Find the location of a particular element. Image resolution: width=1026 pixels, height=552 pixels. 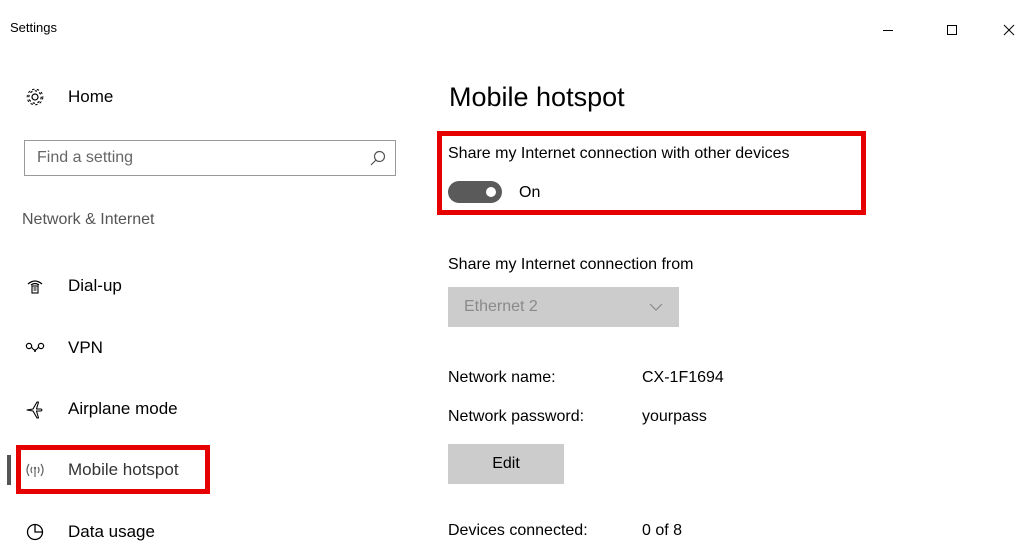

sidebar-item-label: Dial-up is located at coordinates (95, 285).